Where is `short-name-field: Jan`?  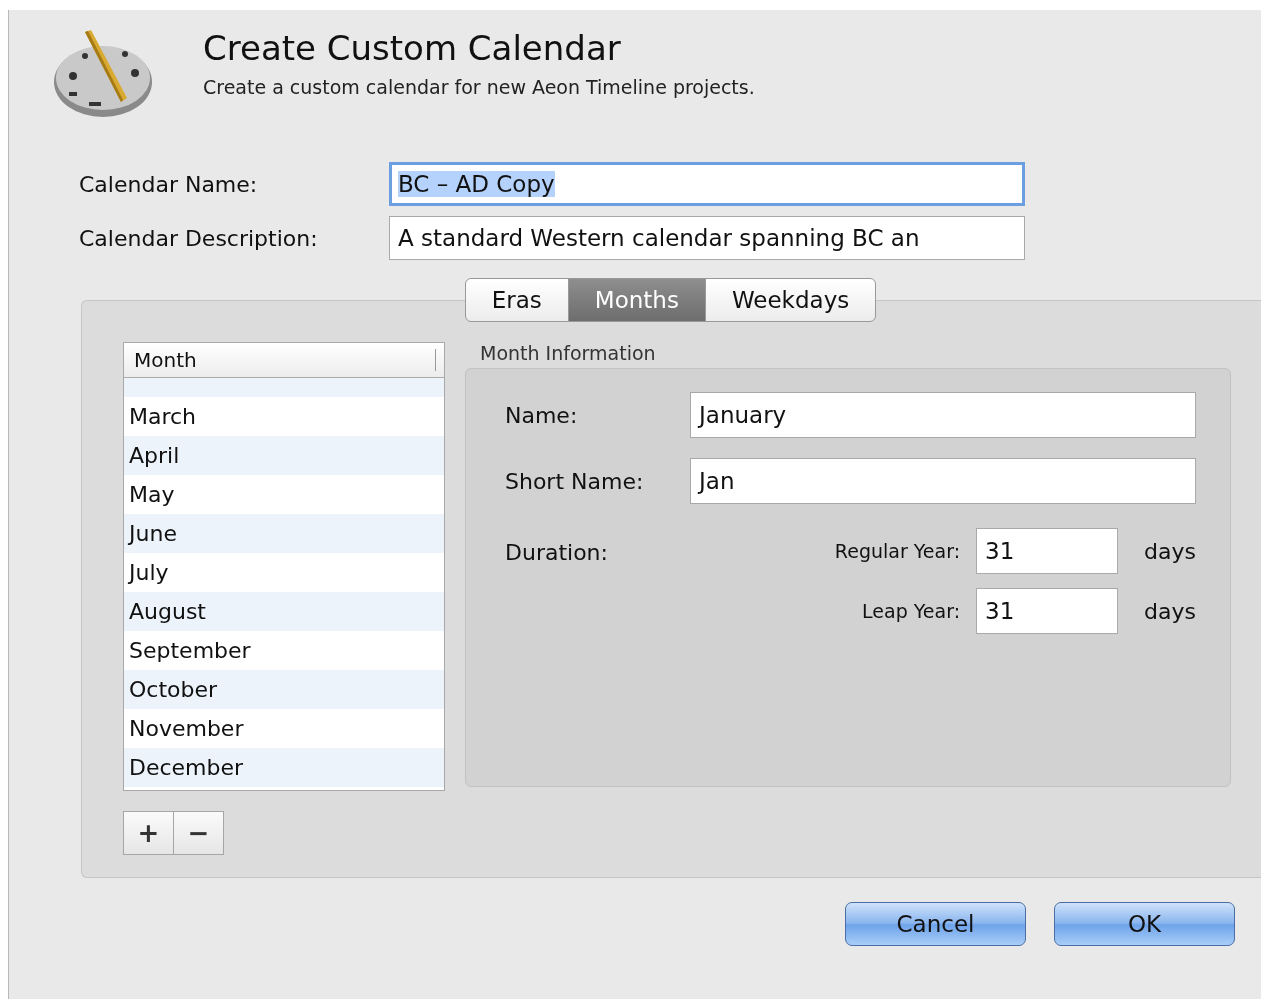
short-name-field: Jan is located at coordinates (943, 481).